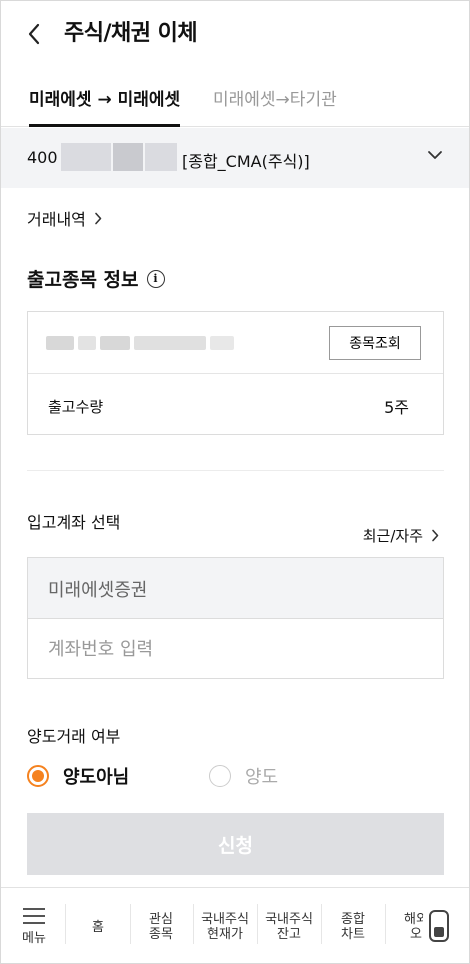  I want to click on nav-watchlist: 관심 종목, so click(161, 925).